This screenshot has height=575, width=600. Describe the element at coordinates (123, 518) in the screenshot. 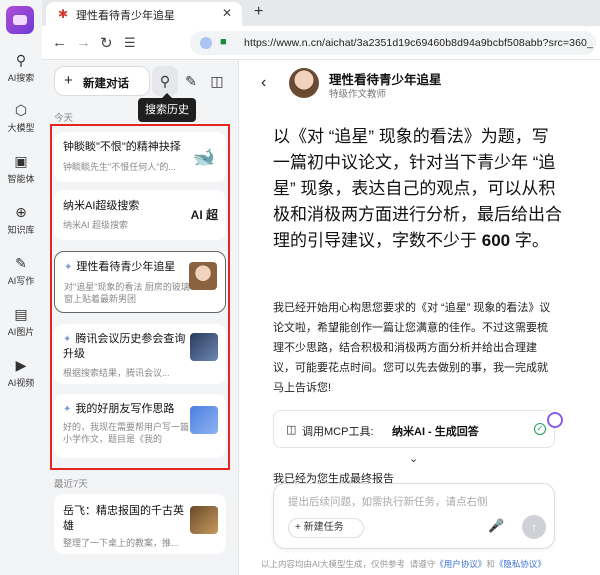

I see `history-item-title: 岳飞：精忠报国的千古英雄` at that location.